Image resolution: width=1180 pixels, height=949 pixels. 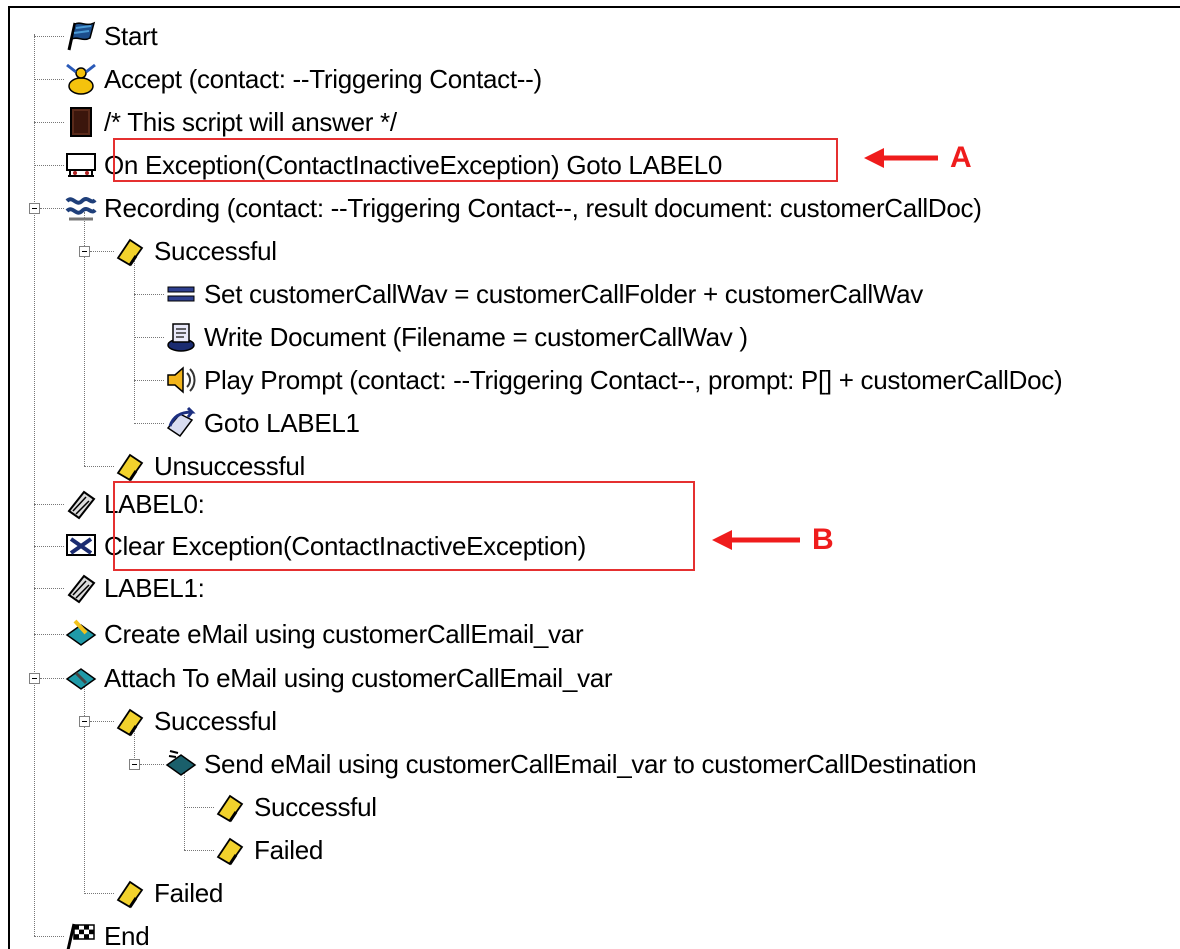 I want to click on create-email-icon, so click(x=81, y=632).